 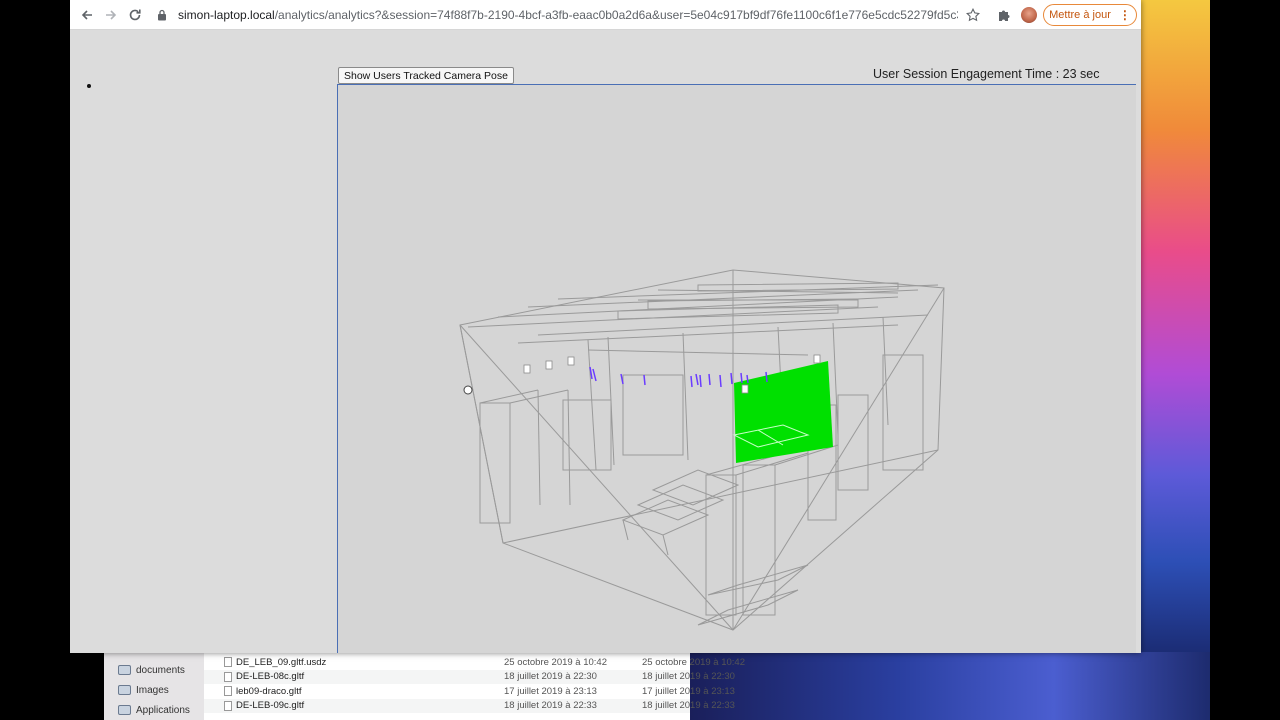 I want to click on update-button: Mettre à jour ⋮, so click(x=1090, y=15).